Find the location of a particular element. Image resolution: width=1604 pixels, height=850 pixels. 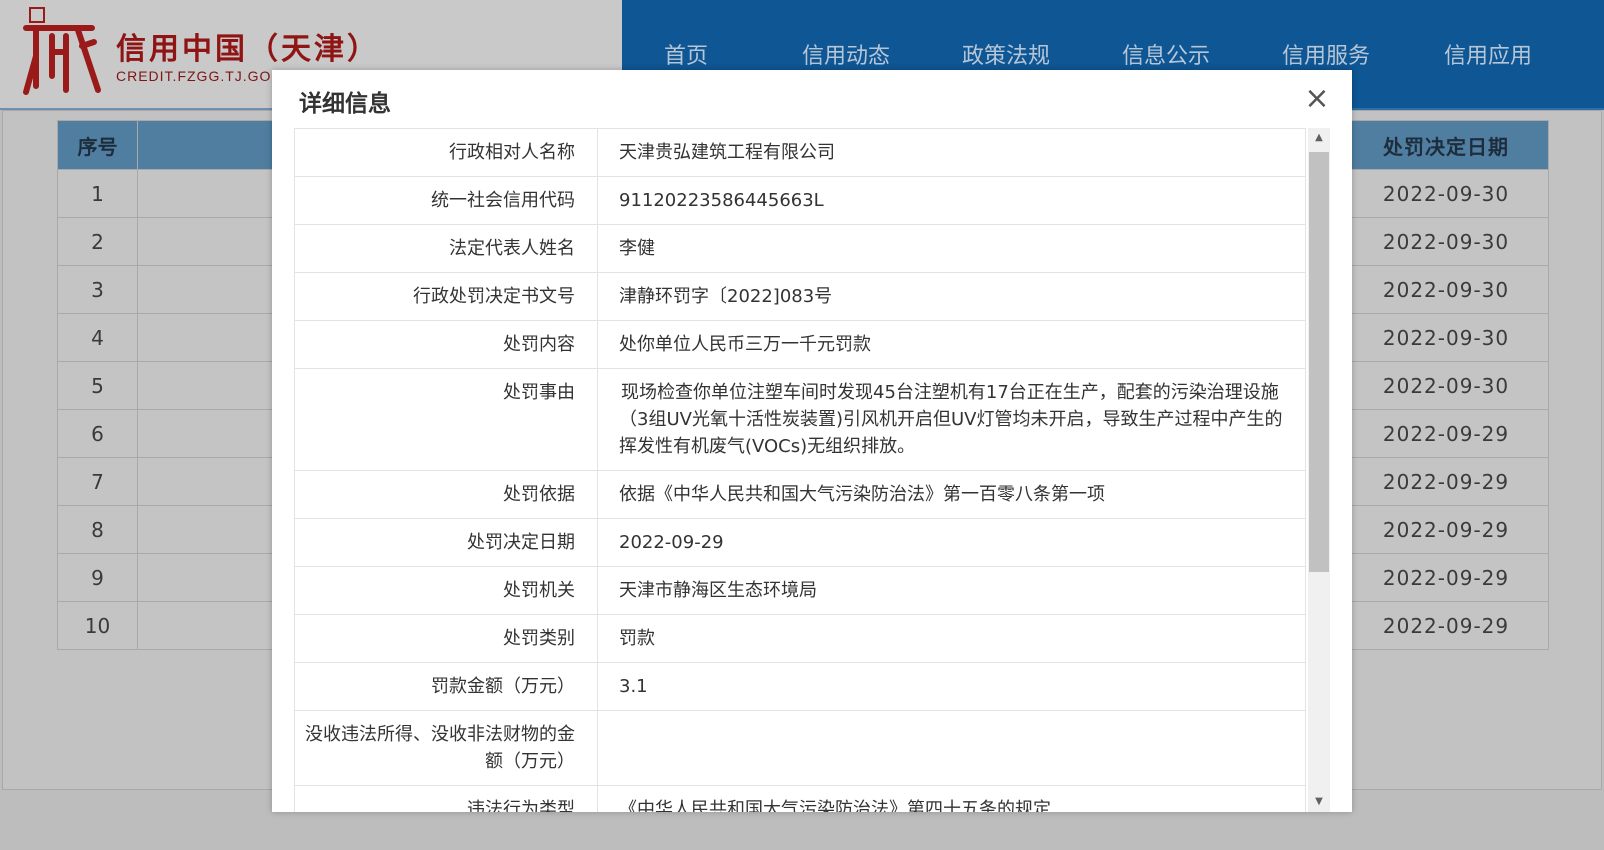

row-seq: 6 is located at coordinates (97, 433).